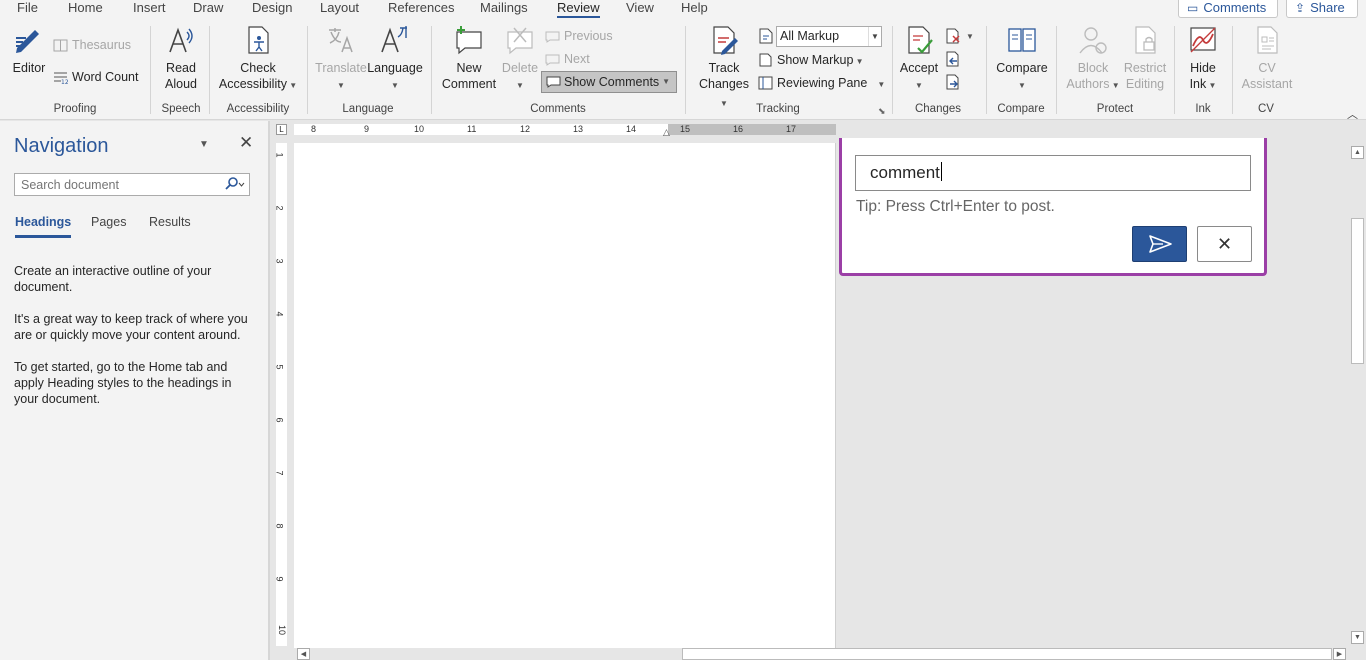 The height and width of the screenshot is (660, 1366). I want to click on previous-change-icon, so click(953, 59).